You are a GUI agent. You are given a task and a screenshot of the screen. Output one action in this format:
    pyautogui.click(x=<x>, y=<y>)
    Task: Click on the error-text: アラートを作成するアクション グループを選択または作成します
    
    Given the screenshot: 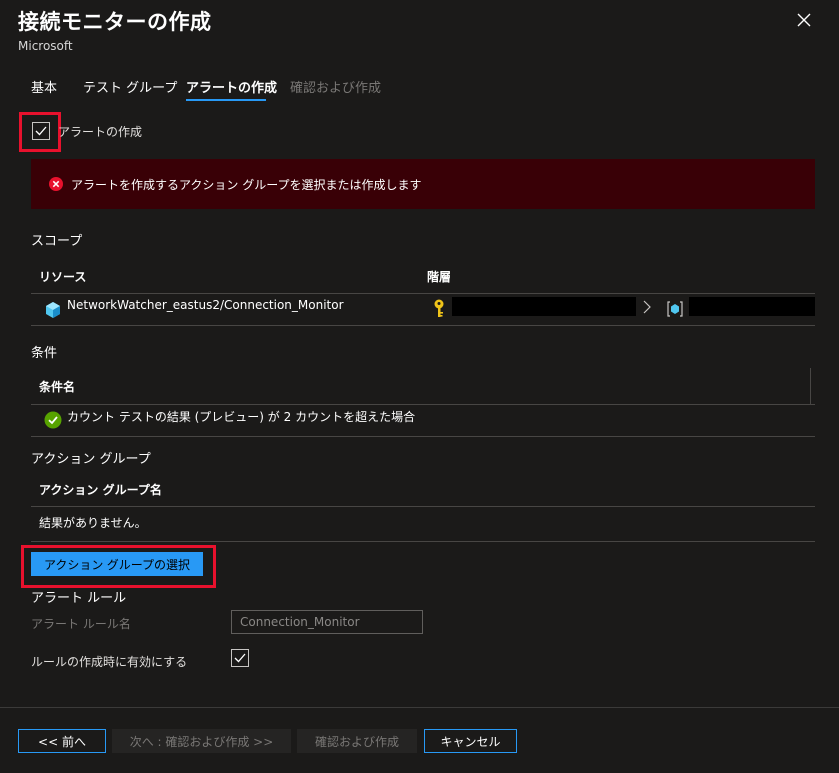 What is the action you would take?
    pyautogui.click(x=246, y=184)
    